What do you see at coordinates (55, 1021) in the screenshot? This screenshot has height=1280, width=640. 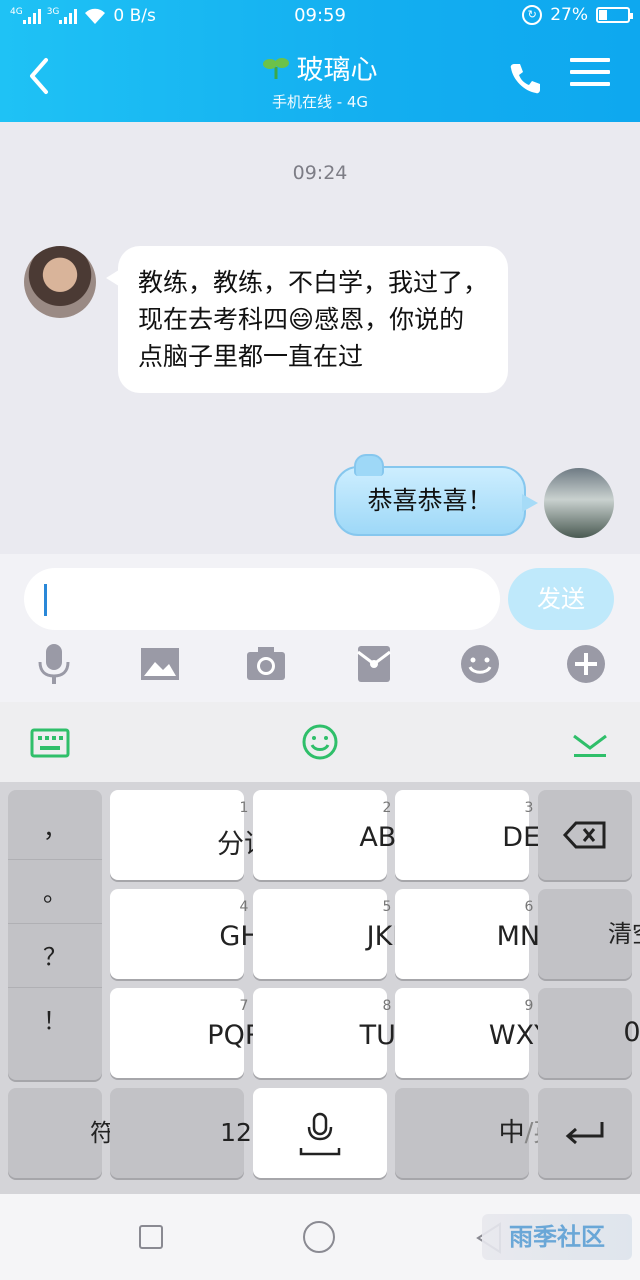 I see `symbol-key-exclaim: ！` at bounding box center [55, 1021].